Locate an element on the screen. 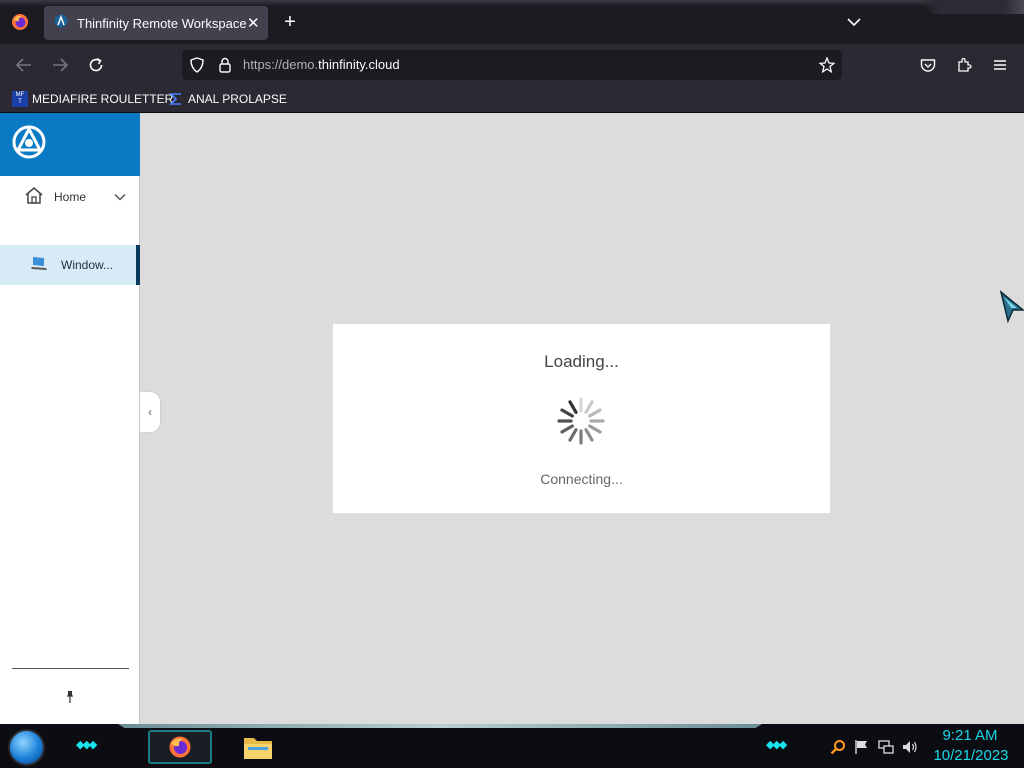  home-icon is located at coordinates (34, 197).